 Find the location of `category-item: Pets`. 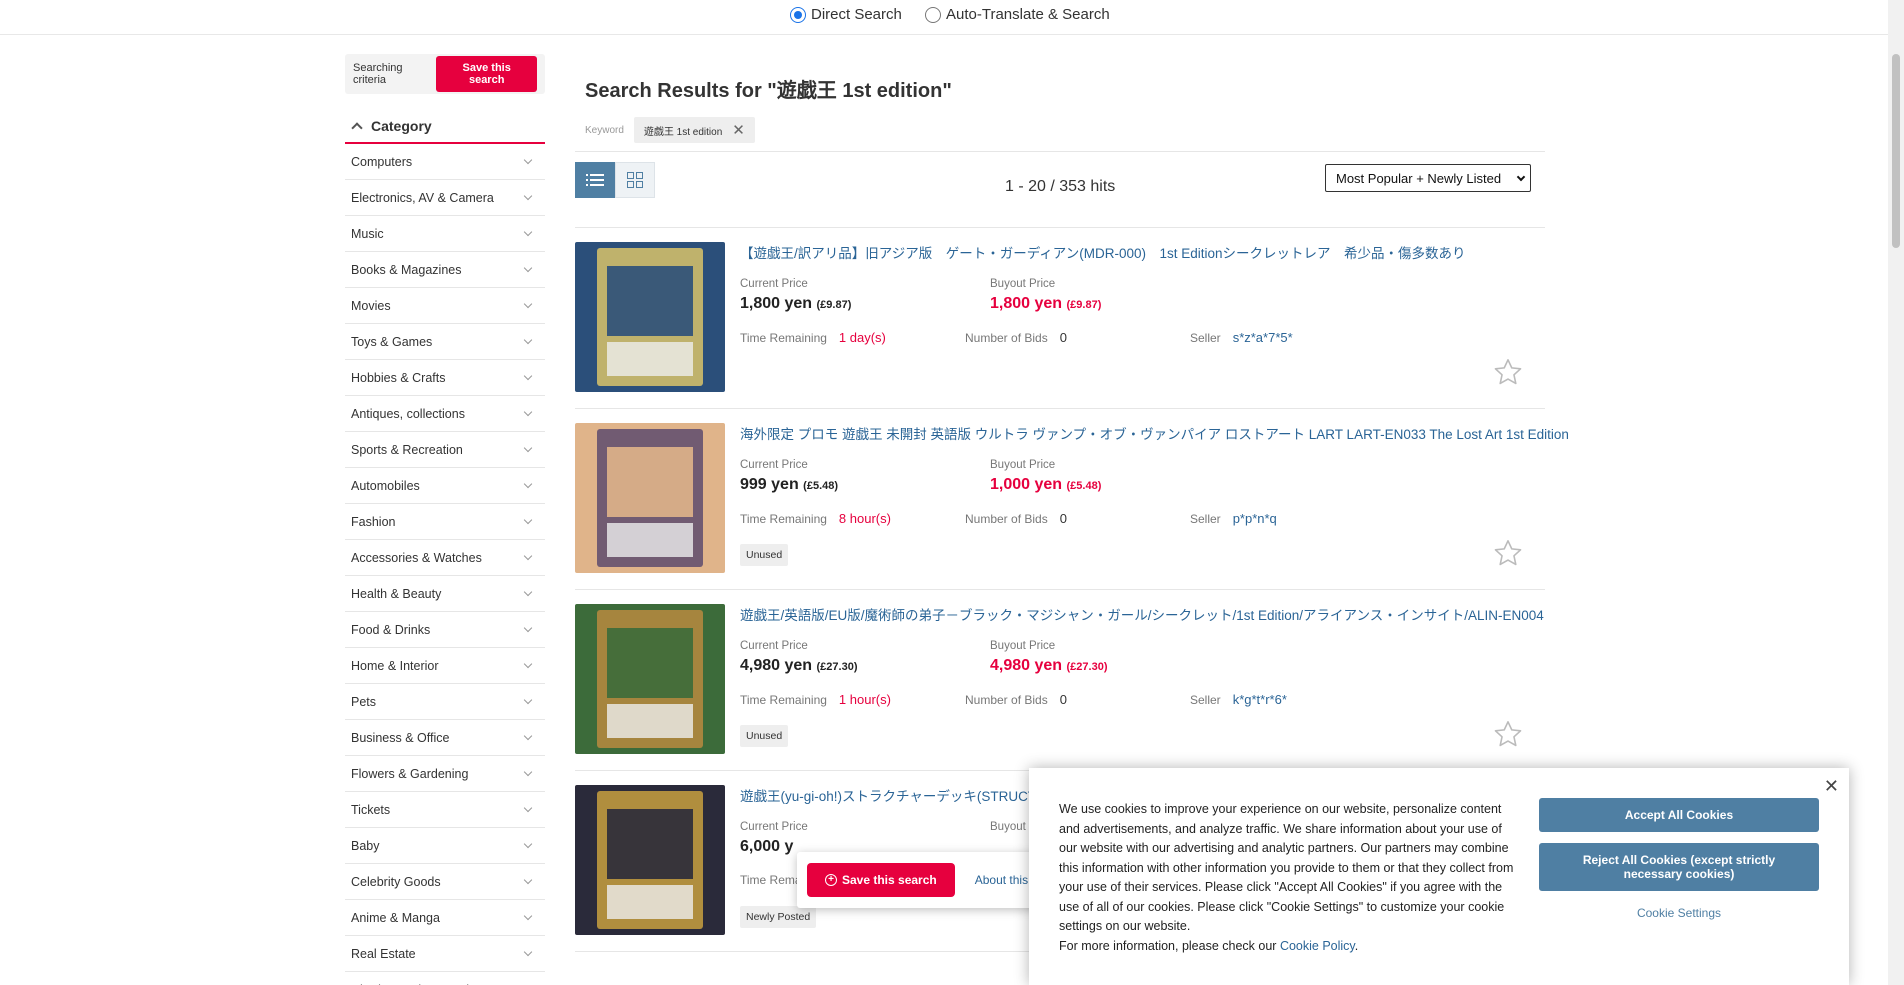

category-item: Pets is located at coordinates (445, 702).